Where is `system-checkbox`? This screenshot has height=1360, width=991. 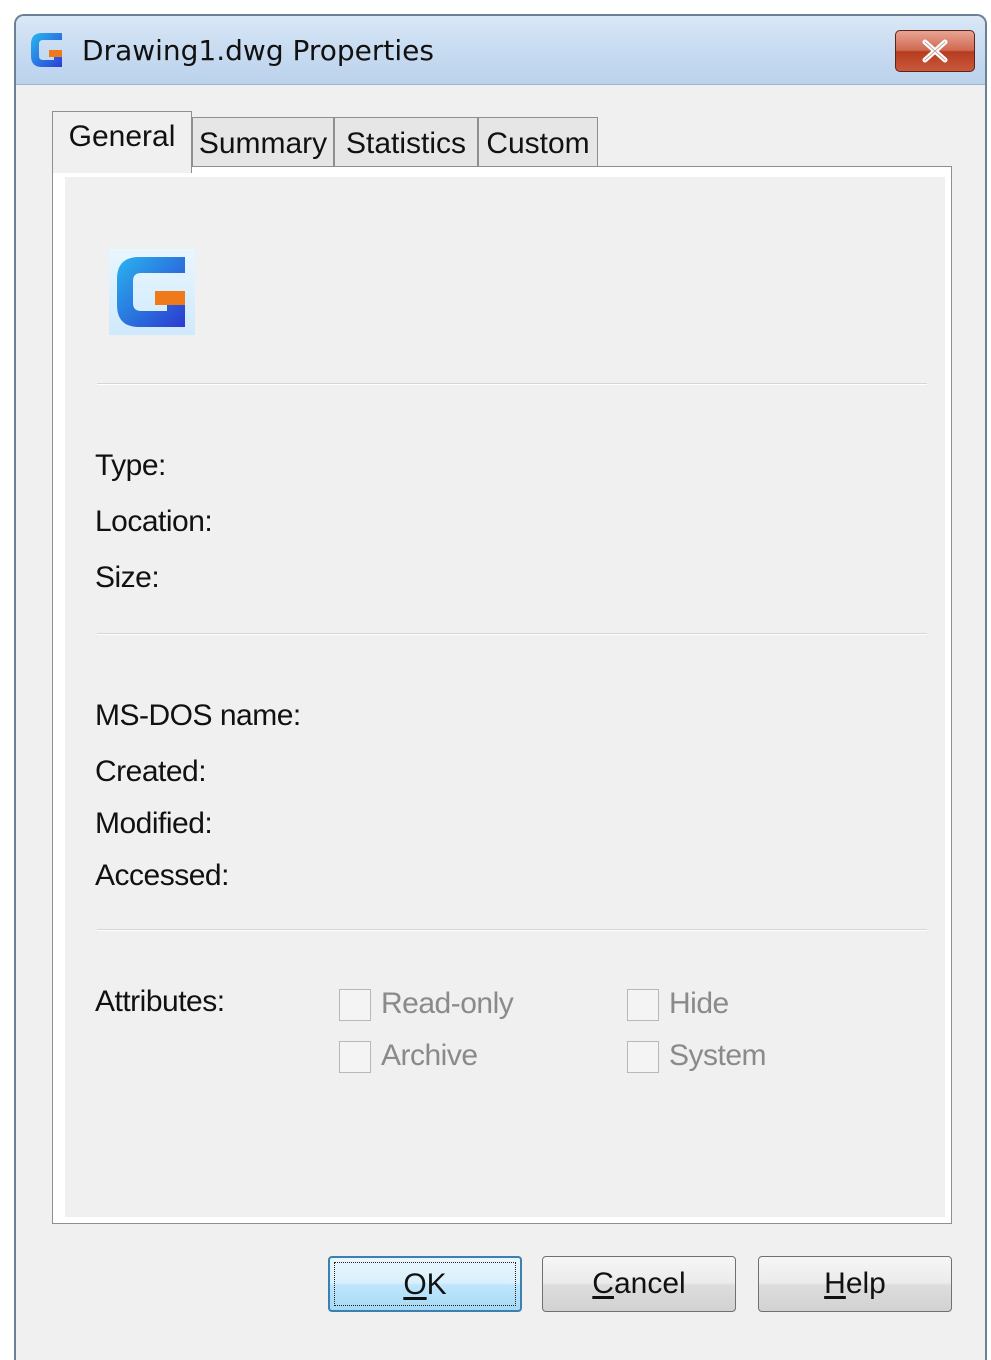
system-checkbox is located at coordinates (643, 1057).